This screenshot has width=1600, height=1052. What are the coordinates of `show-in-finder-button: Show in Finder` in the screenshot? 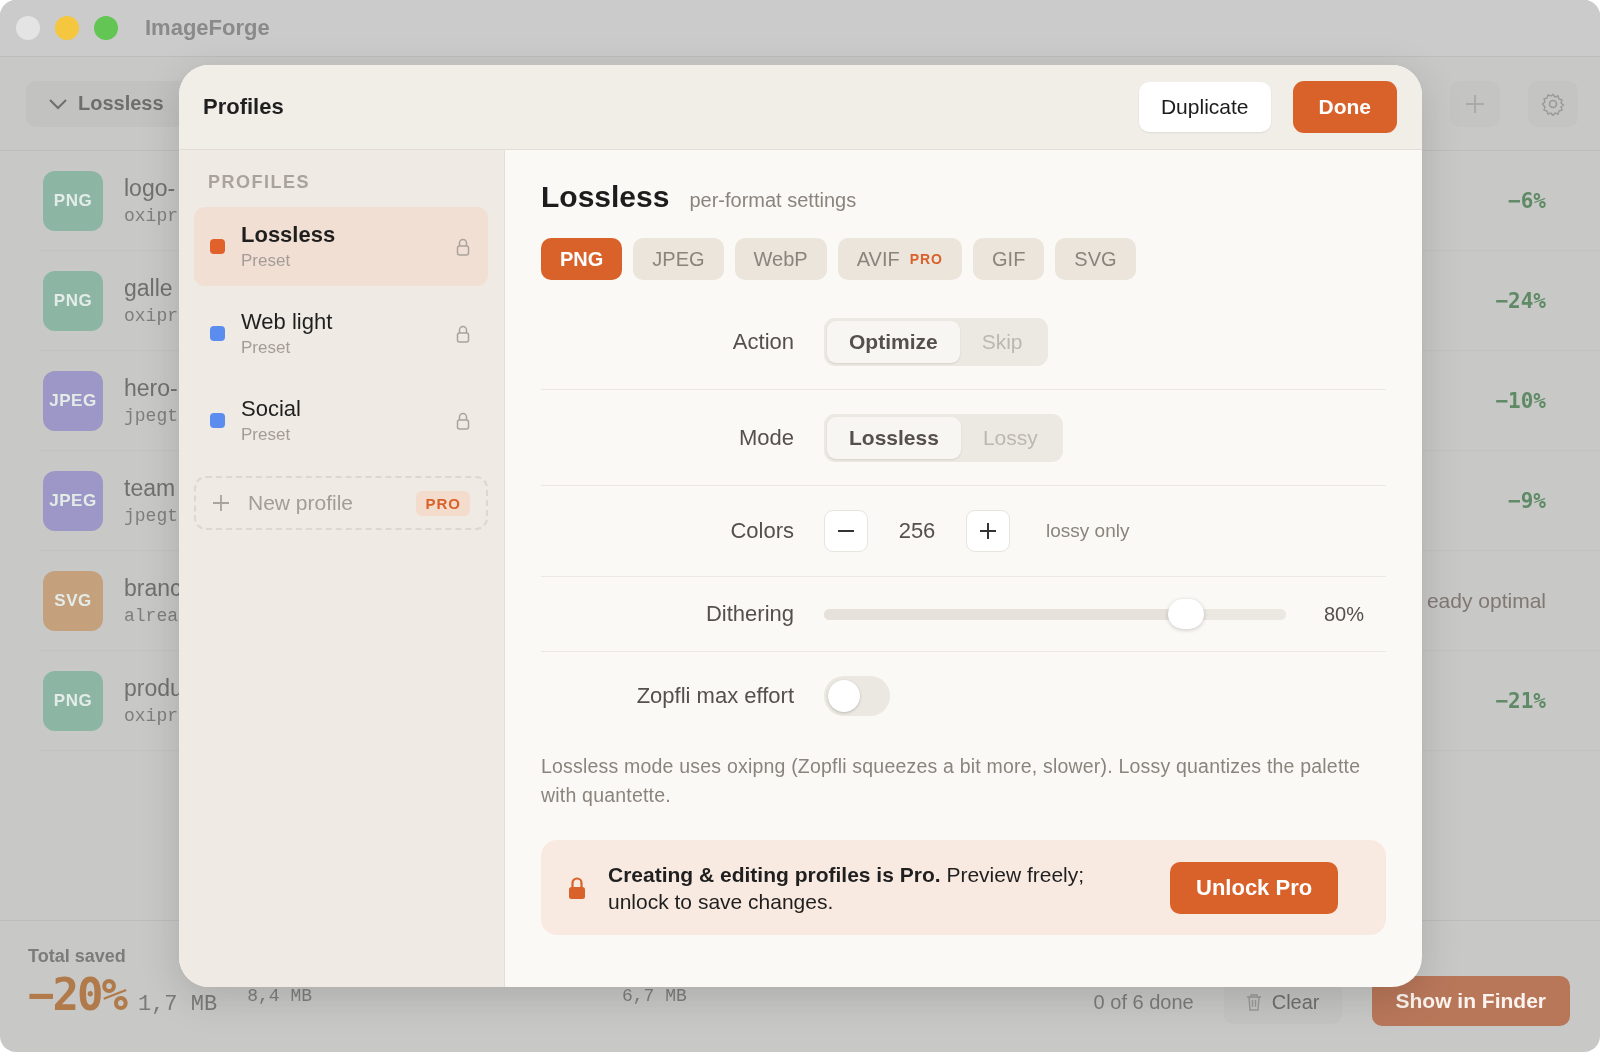 It's located at (1470, 1001).